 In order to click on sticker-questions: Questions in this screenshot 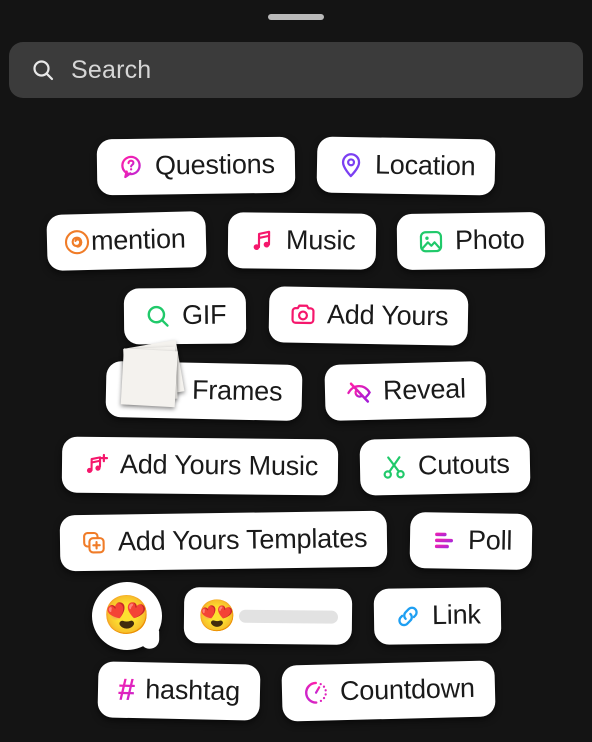, I will do `click(196, 165)`.